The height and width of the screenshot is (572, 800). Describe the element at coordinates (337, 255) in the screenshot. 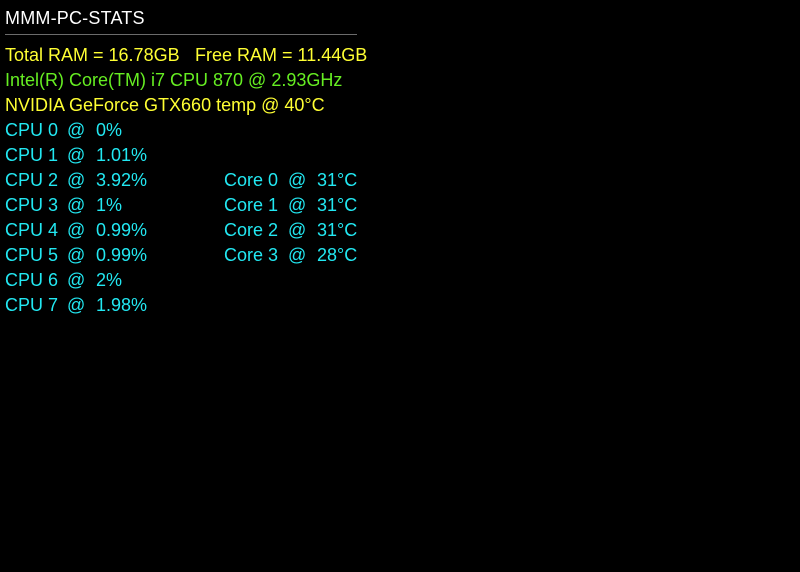

I see `core-temp-value: 28°C` at that location.